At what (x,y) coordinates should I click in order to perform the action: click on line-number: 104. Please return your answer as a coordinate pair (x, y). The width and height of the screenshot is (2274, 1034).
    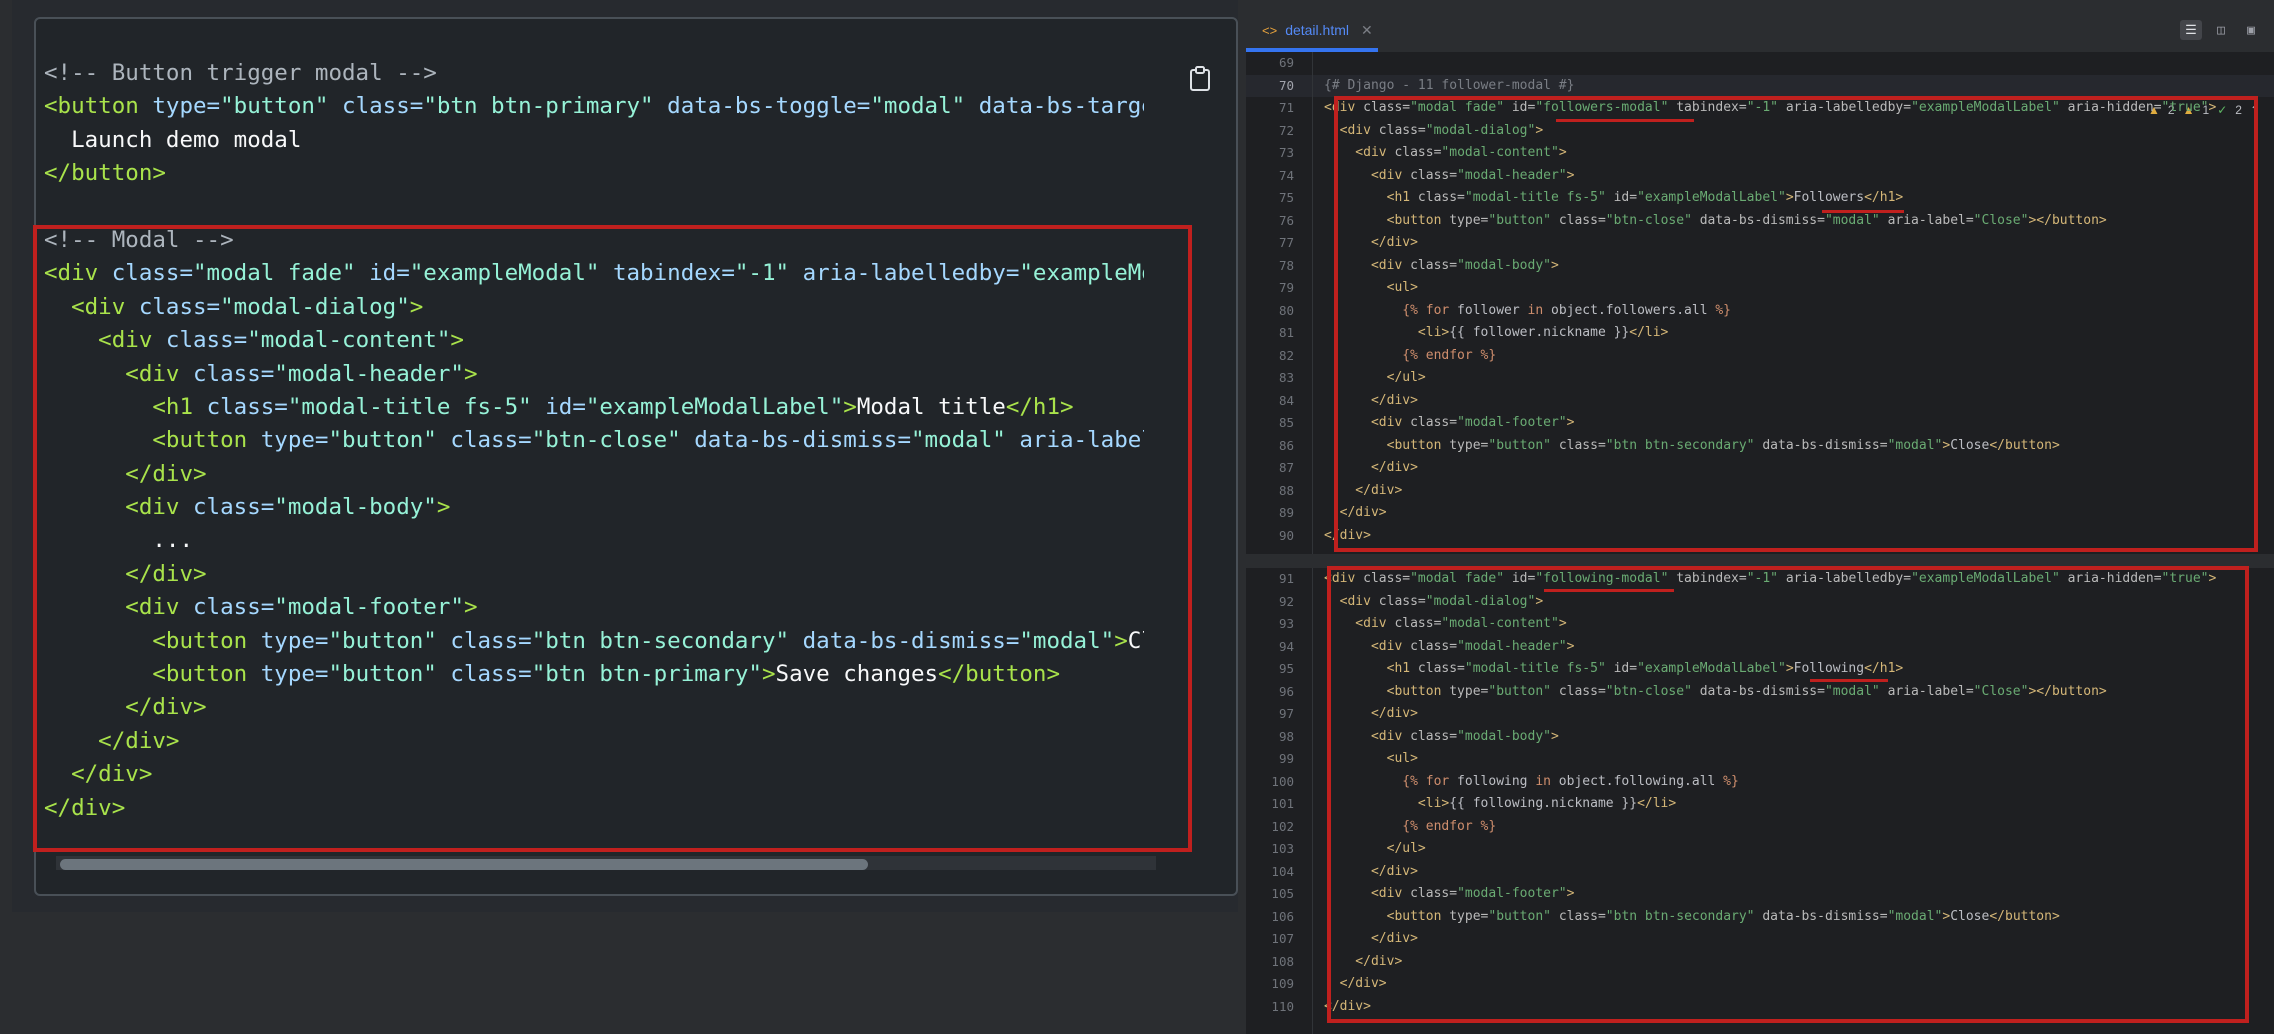
    Looking at the image, I should click on (1282, 871).